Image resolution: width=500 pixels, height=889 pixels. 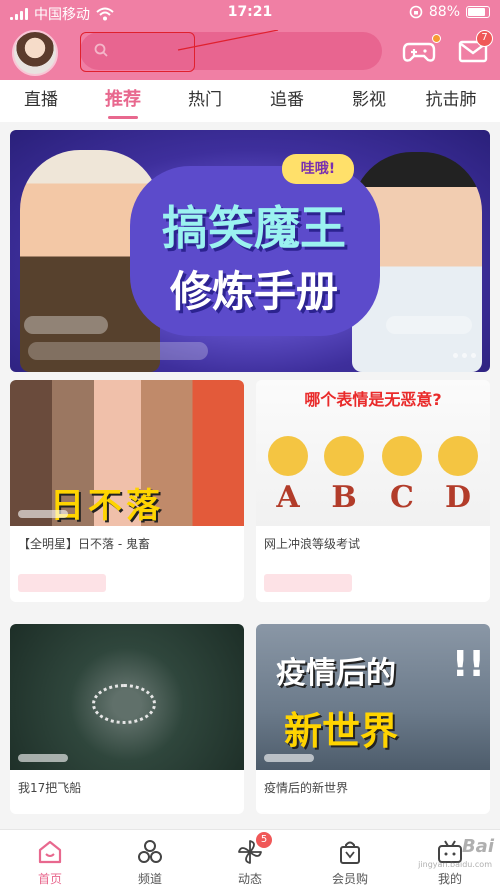 I want to click on nav-channels: 频道, so click(x=150, y=859).